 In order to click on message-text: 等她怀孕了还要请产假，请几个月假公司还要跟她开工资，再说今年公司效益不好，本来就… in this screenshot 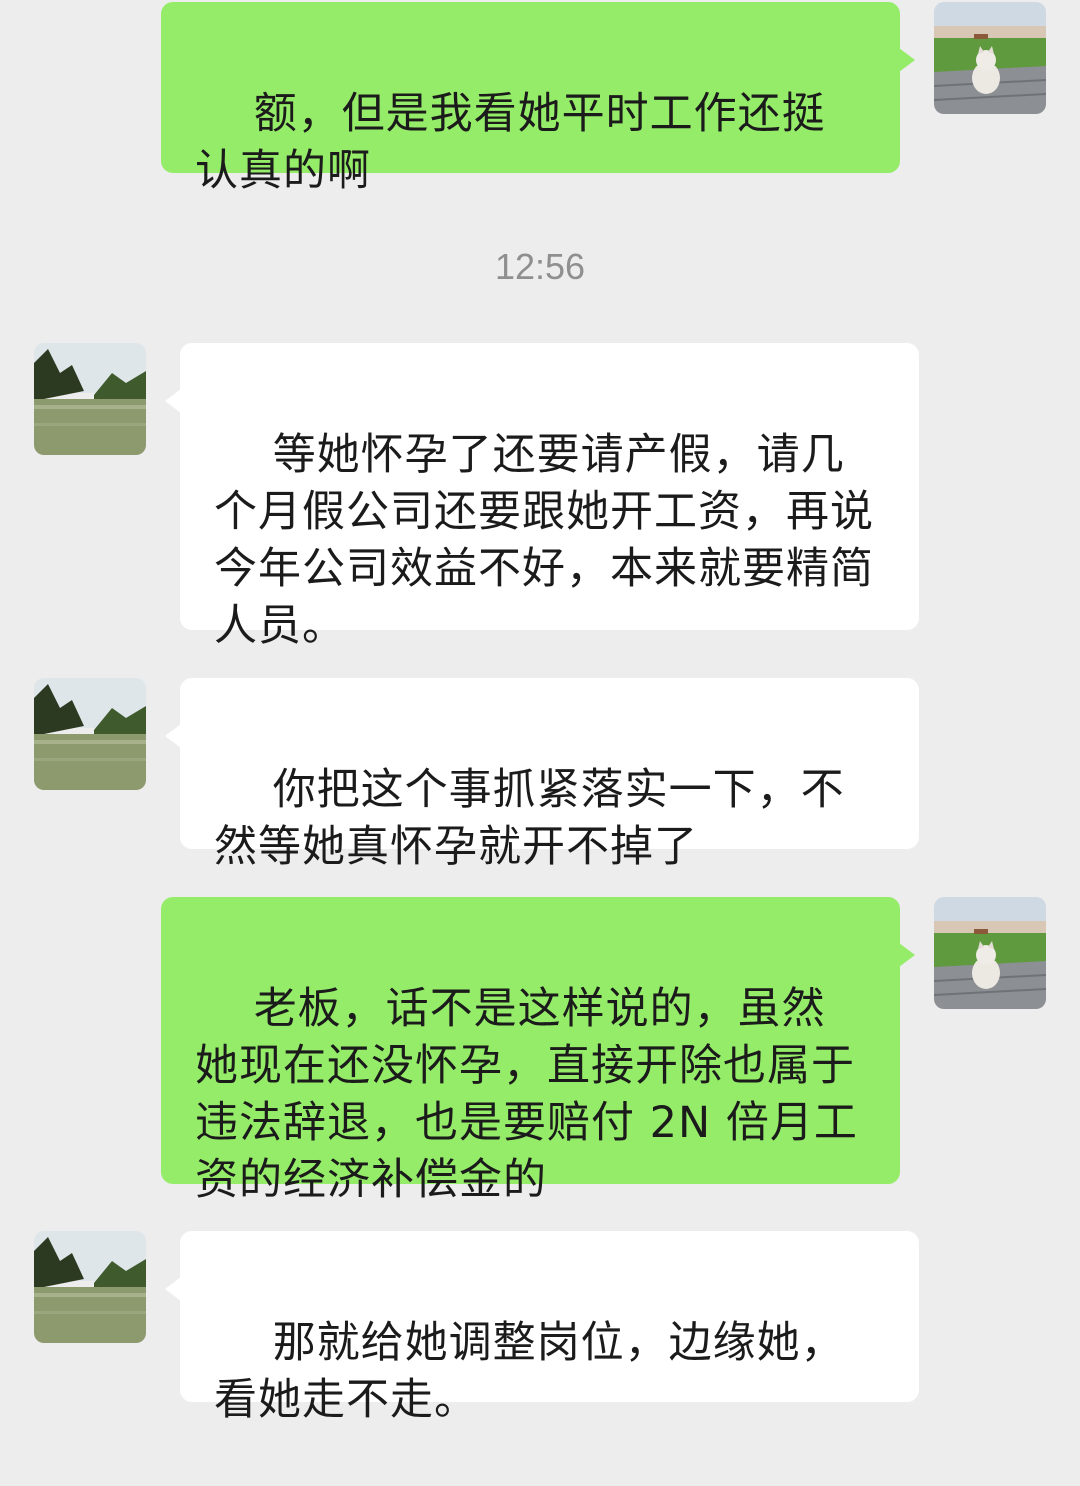, I will do `click(544, 540)`.